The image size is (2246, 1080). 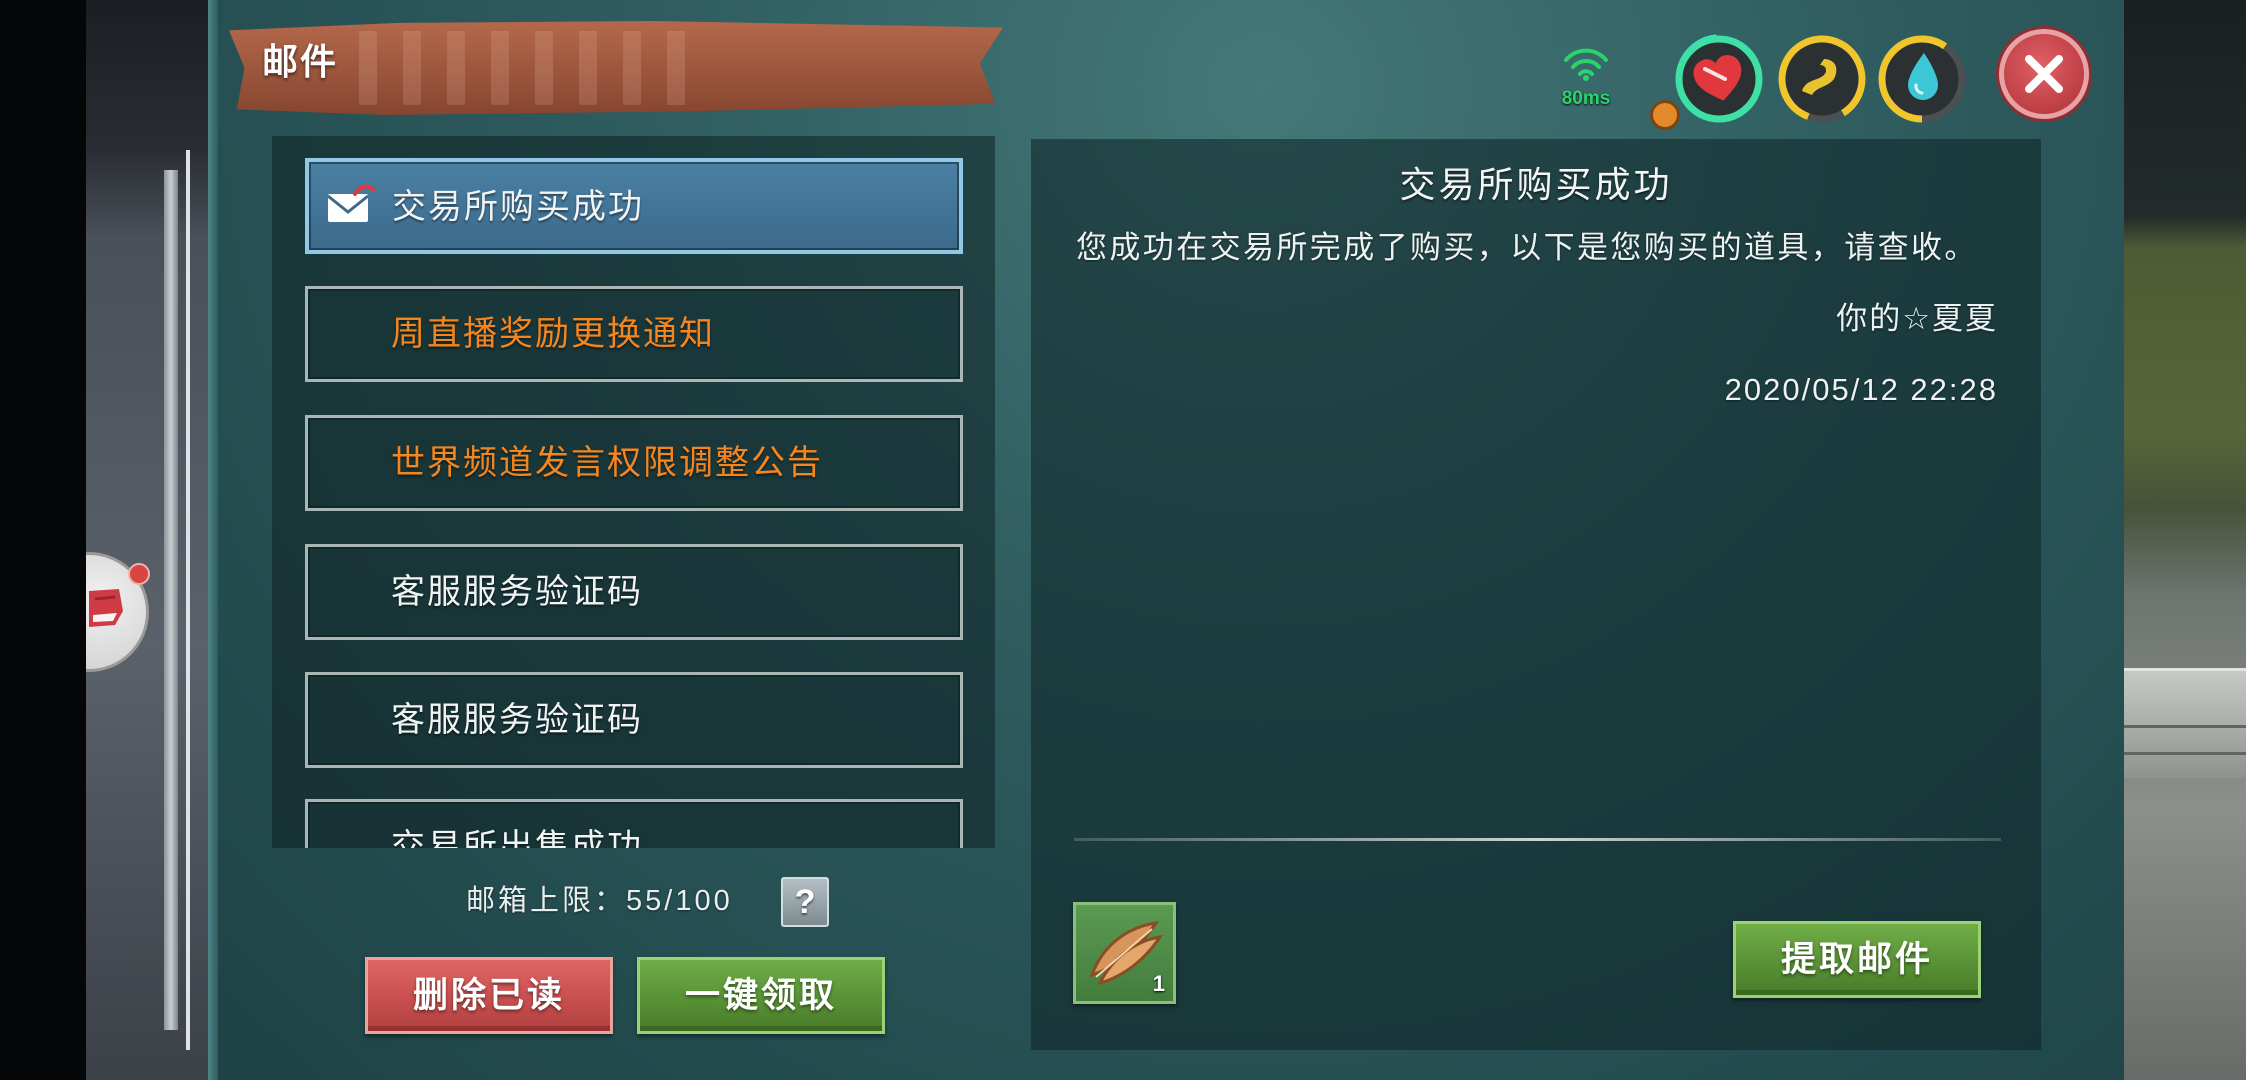 What do you see at coordinates (106, 608) in the screenshot?
I see `mouth-icon` at bounding box center [106, 608].